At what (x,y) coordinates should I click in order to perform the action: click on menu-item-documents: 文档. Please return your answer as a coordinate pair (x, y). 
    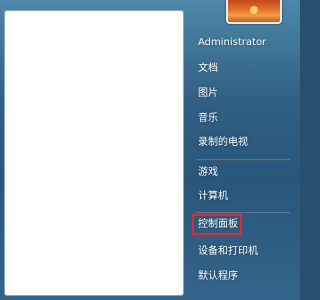
    Looking at the image, I should click on (242, 69).